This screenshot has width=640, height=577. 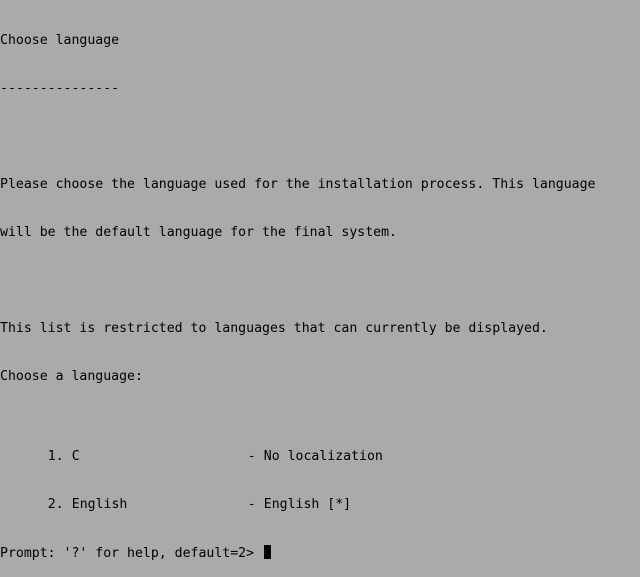 I want to click on option-description: No localization, so click(x=323, y=456).